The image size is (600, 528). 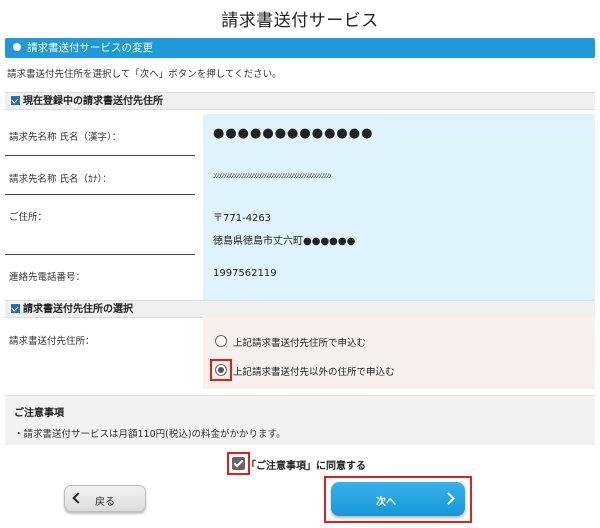 I want to click on chevron-right-icon, so click(x=448, y=498).